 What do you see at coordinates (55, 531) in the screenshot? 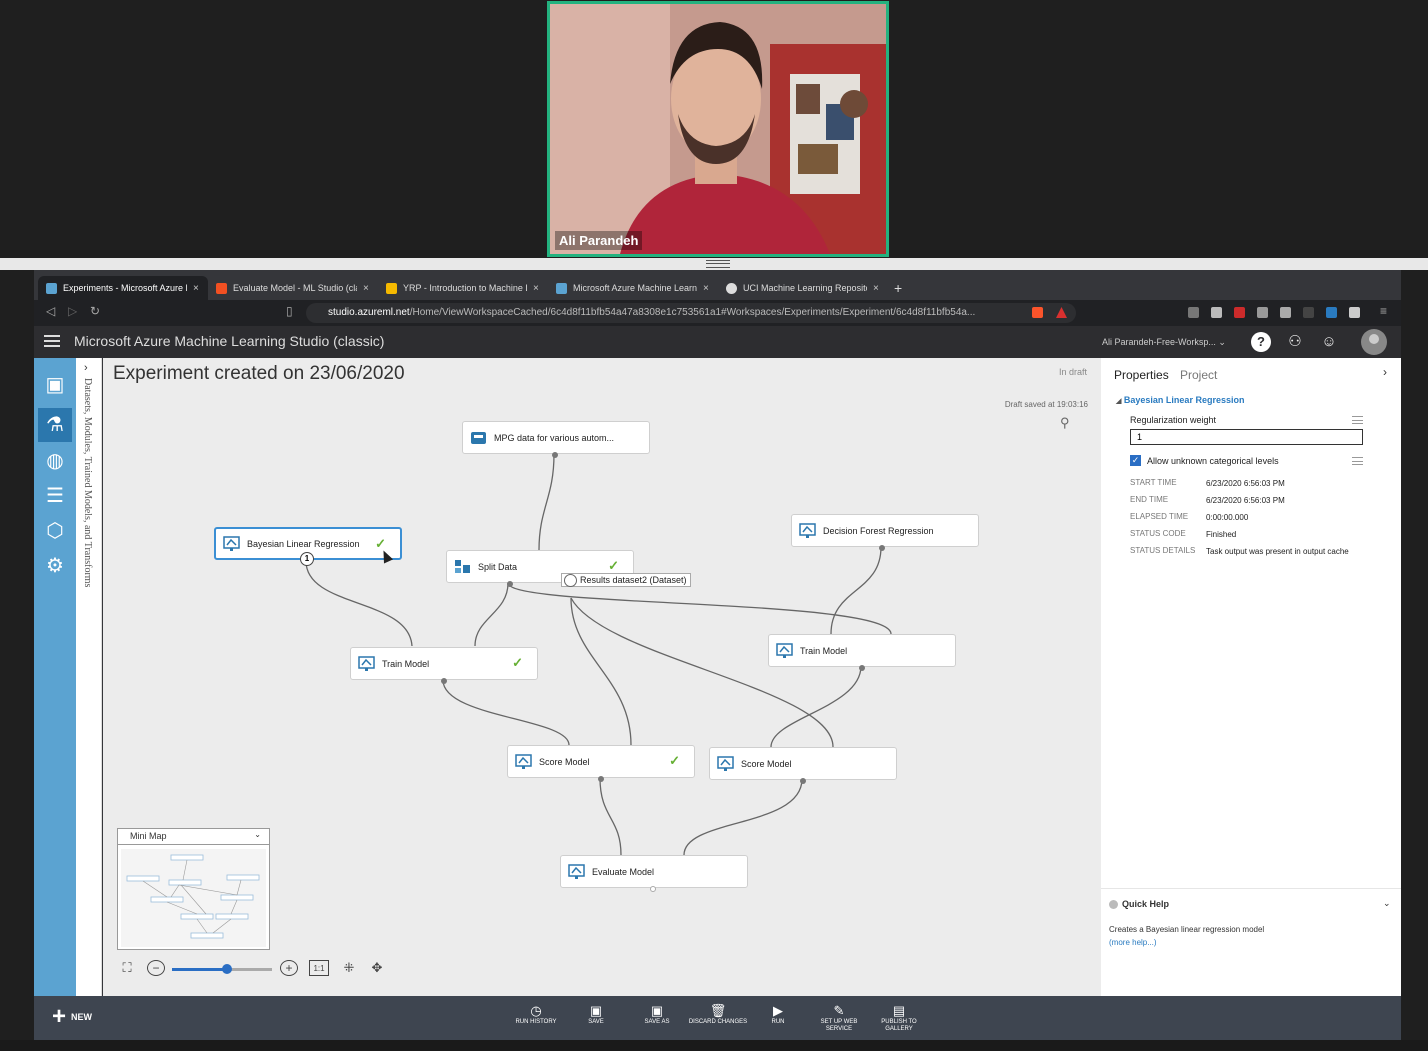
I see `trained-models-cube-icon: ⬡` at bounding box center [55, 531].